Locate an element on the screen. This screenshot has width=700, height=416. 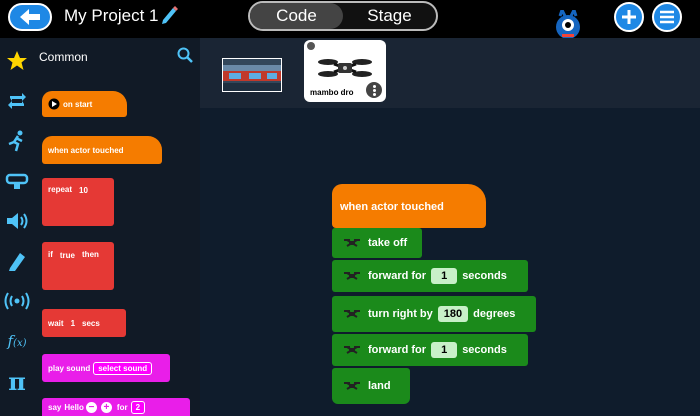
category-strip: f(x) π is located at coordinates (17, 227).